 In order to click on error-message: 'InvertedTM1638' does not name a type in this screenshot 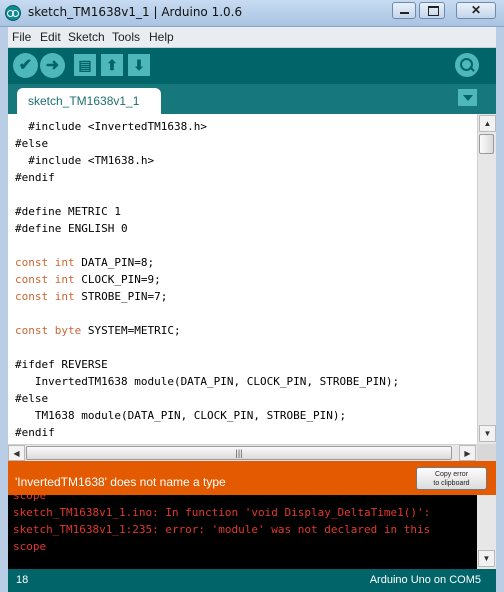, I will do `click(120, 482)`.